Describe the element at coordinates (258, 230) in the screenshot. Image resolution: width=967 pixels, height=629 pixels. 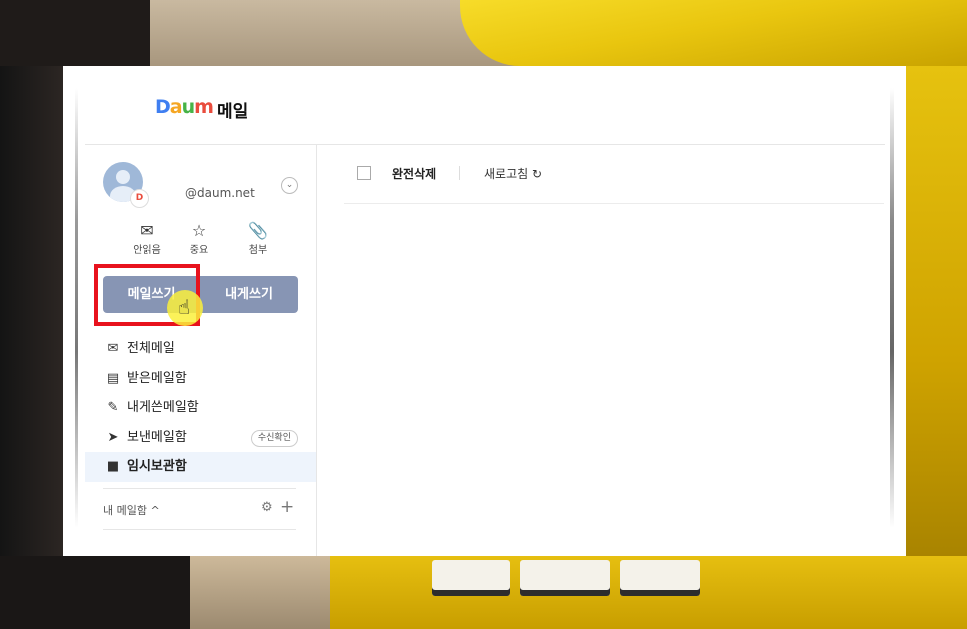
I see `paperclip-icon: 📎` at that location.